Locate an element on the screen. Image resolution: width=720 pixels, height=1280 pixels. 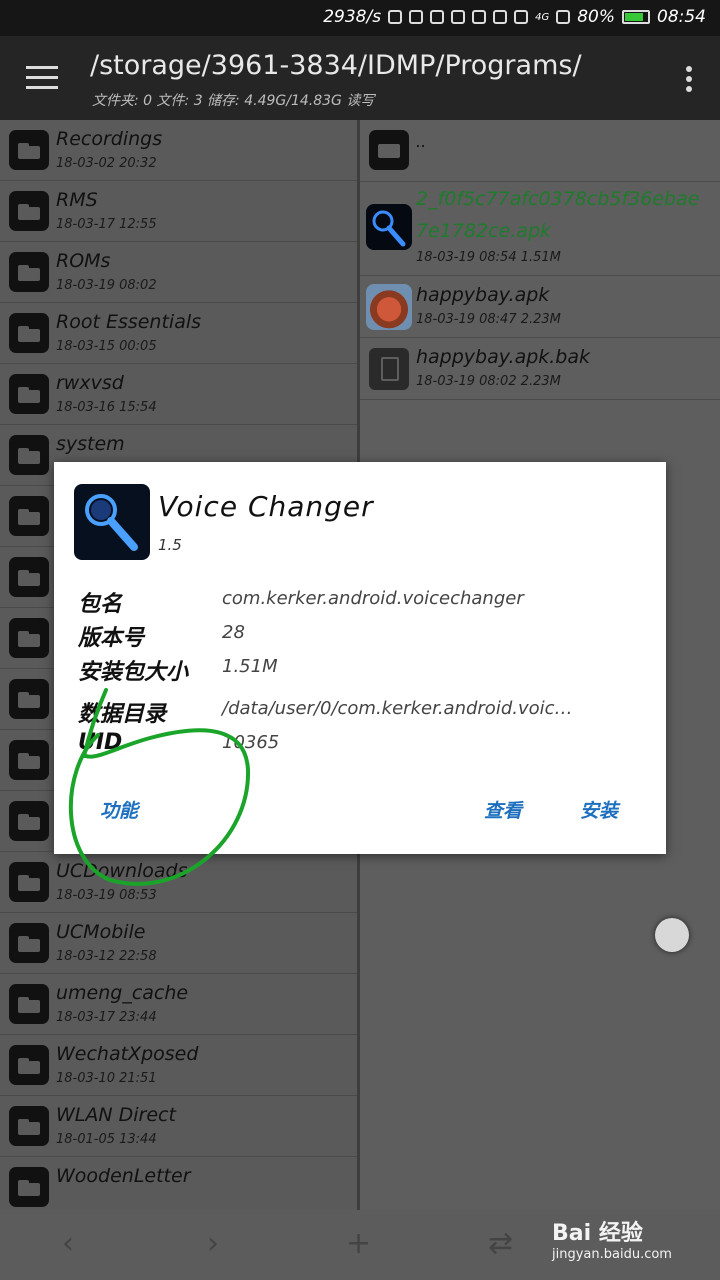
floating-action-button is located at coordinates (672, 935).